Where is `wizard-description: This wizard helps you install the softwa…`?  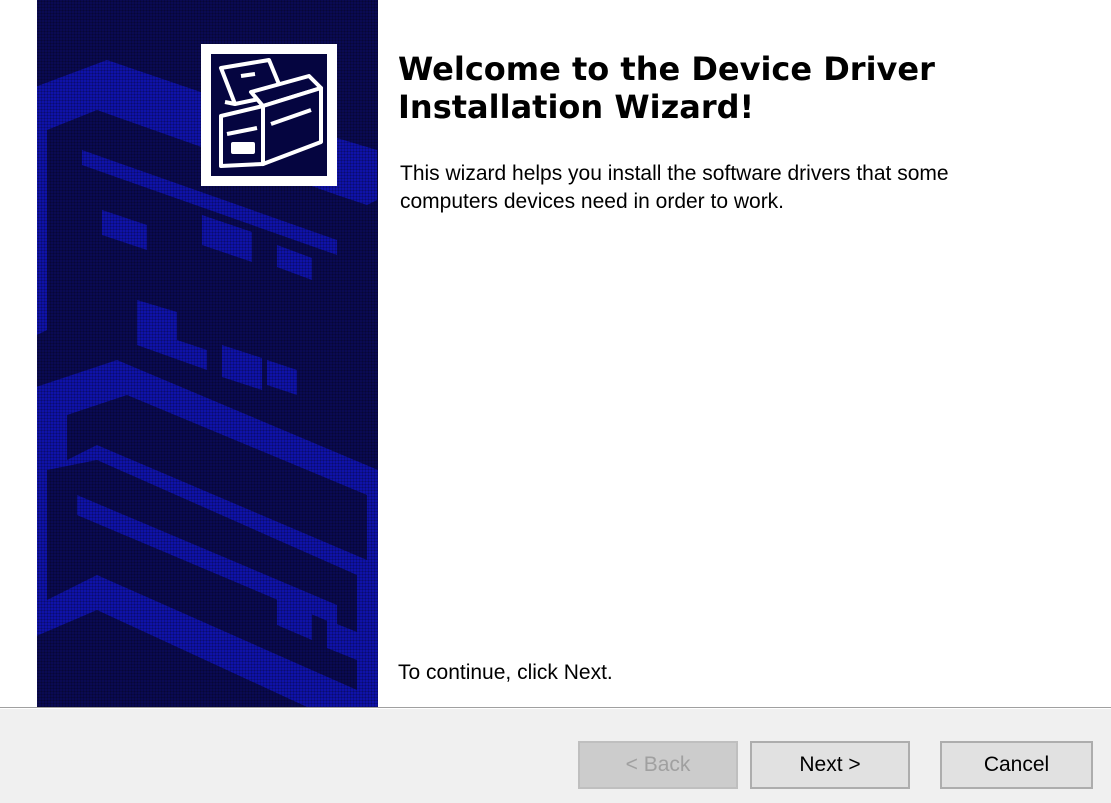
wizard-description: This wizard helps you install the softwa… is located at coordinates (674, 187).